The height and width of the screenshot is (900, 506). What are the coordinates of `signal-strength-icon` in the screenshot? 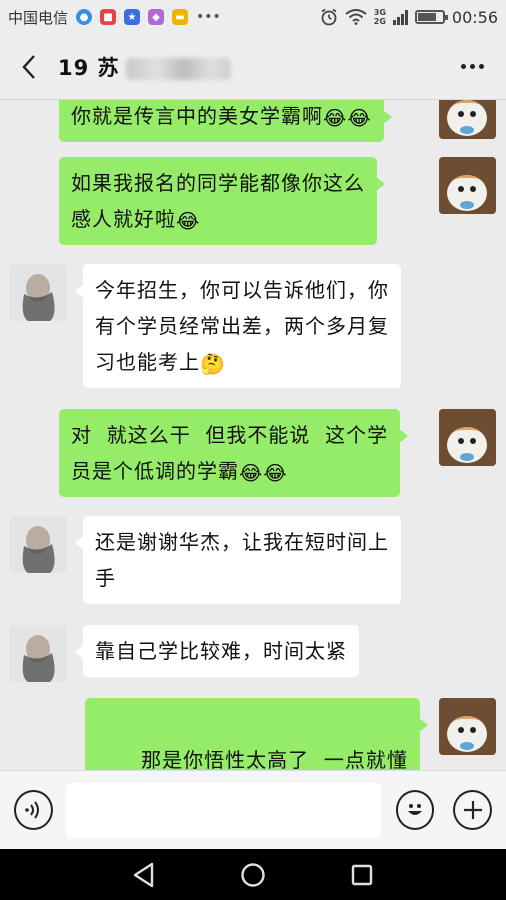 It's located at (400, 17).